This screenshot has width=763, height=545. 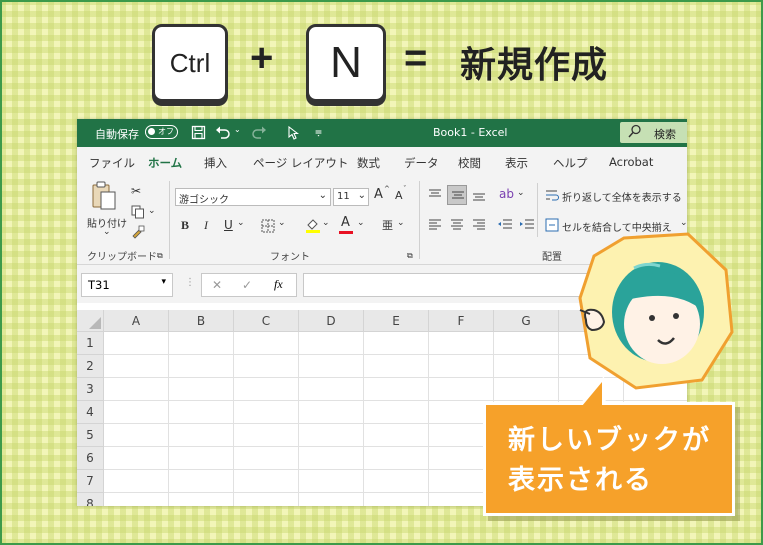 What do you see at coordinates (351, 197) in the screenshot?
I see `font-size-select: 11 ⌄` at bounding box center [351, 197].